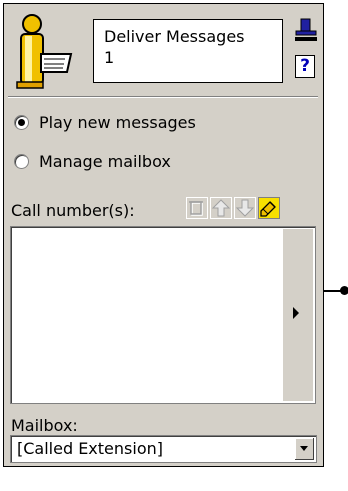 The height and width of the screenshot is (491, 348). Describe the element at coordinates (90, 448) in the screenshot. I see `mailbox-value: [Called Extension]` at that location.